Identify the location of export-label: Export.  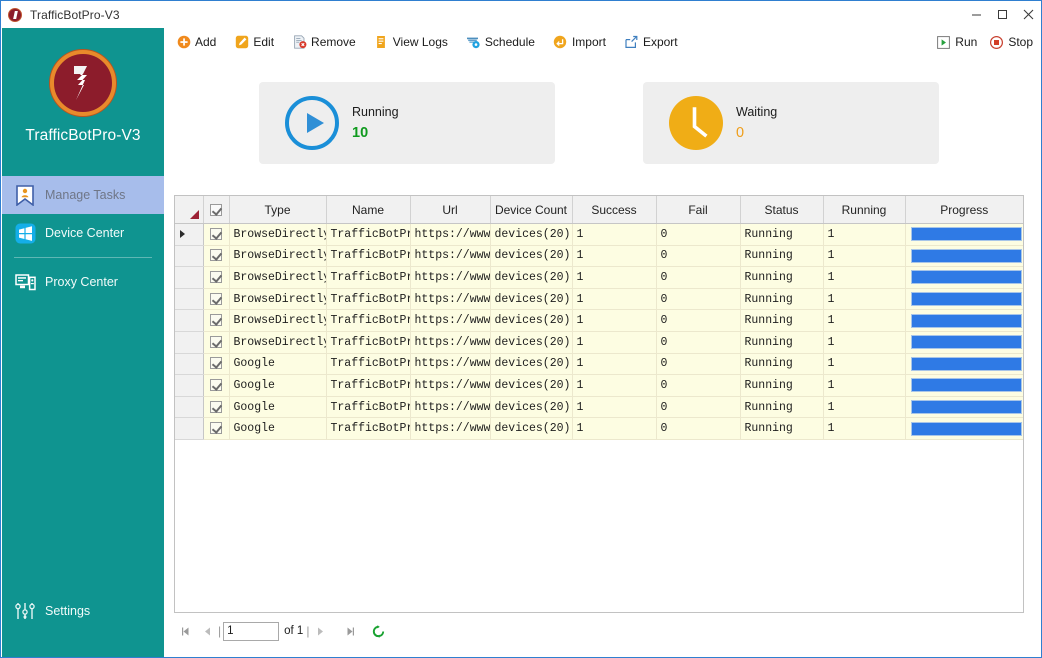
(660, 42).